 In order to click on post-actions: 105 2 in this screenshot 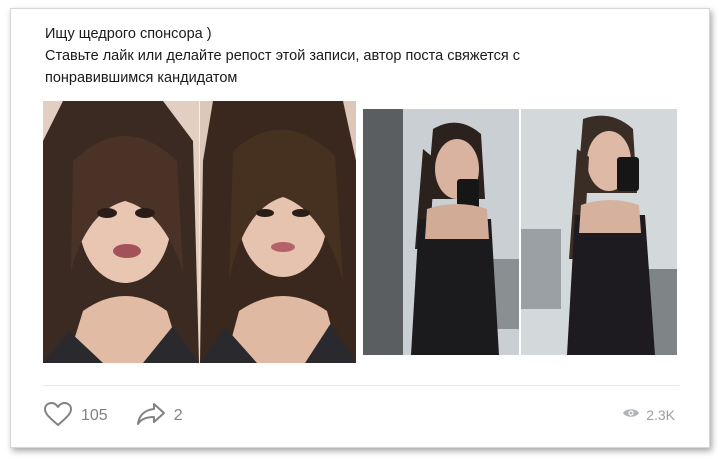, I will do `click(127, 416)`.